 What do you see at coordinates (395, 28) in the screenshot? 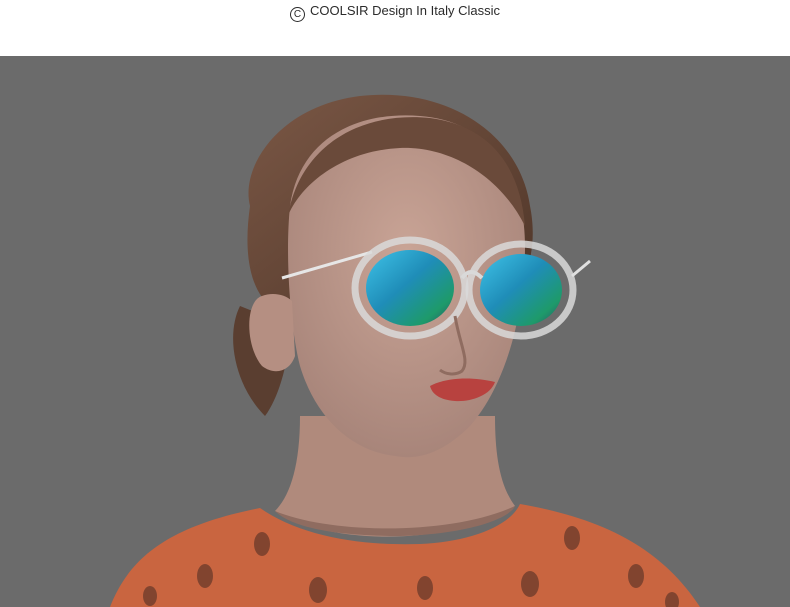
I see `header-bar: C COOLSIR Design In Italy Classic` at bounding box center [395, 28].